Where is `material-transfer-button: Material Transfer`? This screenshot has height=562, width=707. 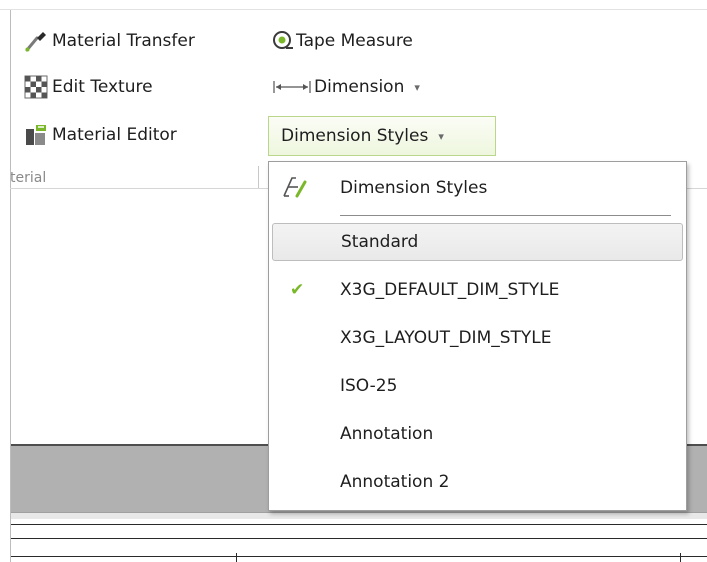
material-transfer-button: Material Transfer is located at coordinates (109, 41).